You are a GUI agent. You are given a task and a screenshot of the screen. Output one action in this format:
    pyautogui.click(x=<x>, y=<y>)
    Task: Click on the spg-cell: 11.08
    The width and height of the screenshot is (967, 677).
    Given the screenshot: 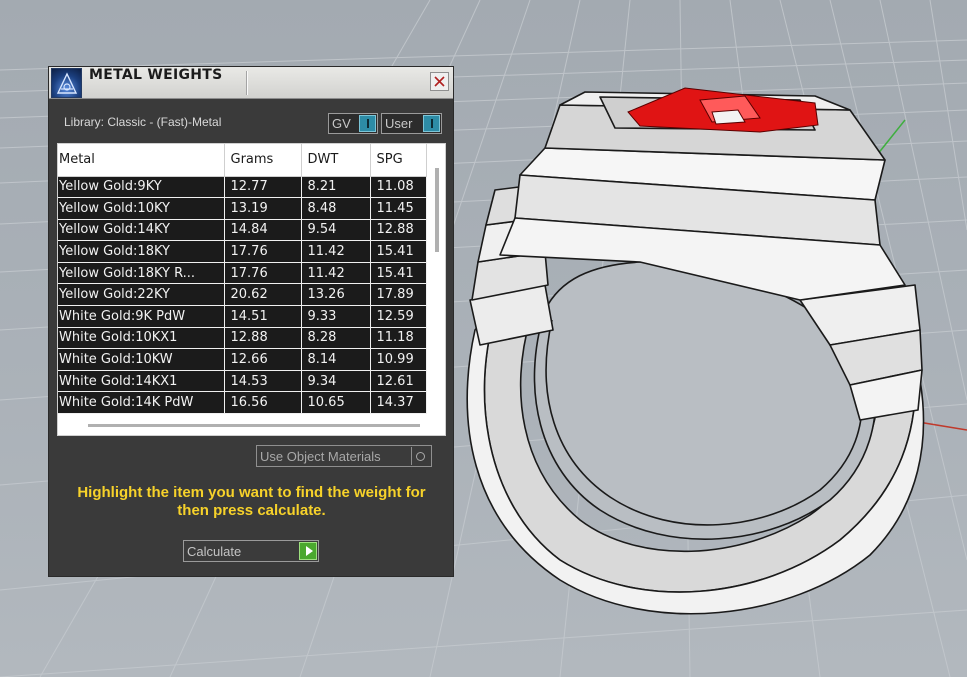 What is the action you would take?
    pyautogui.click(x=398, y=187)
    